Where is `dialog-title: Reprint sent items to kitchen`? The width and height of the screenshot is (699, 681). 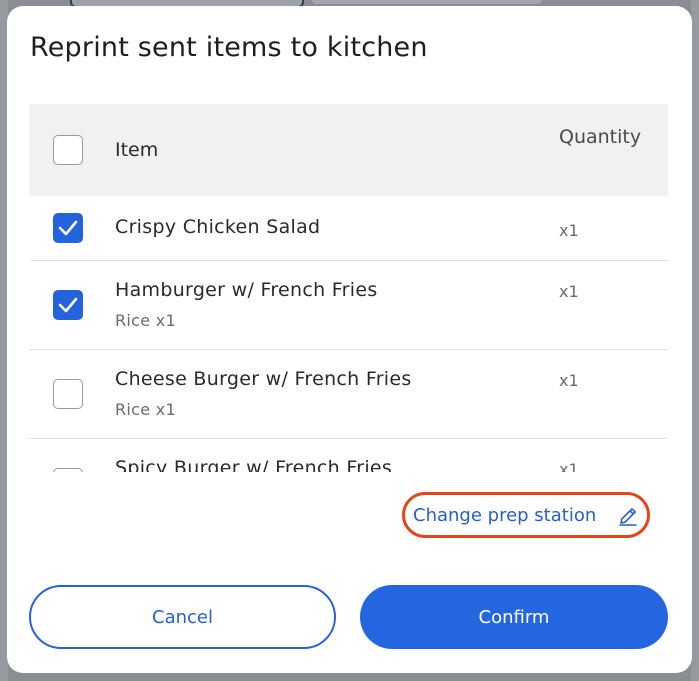 dialog-title: Reprint sent items to kitchen is located at coordinates (229, 47).